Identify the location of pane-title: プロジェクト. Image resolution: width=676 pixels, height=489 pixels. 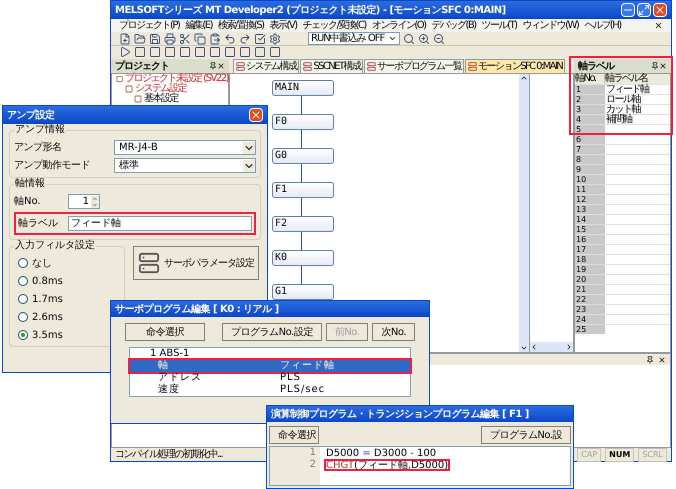
(142, 65).